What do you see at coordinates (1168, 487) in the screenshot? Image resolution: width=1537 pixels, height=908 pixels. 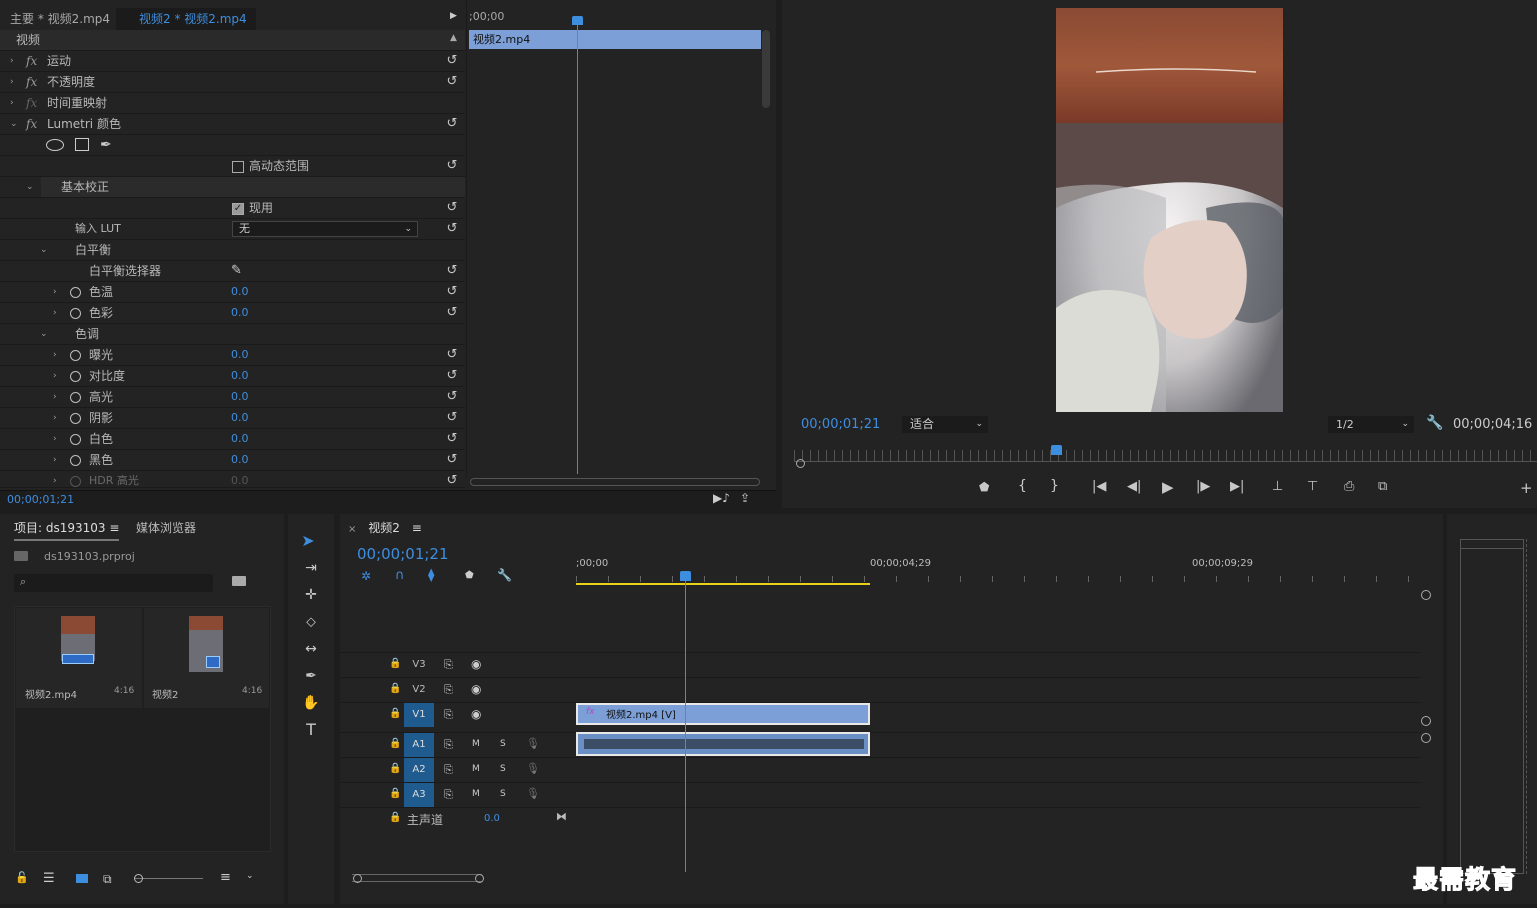 I see `play-icon: ▶` at bounding box center [1168, 487].